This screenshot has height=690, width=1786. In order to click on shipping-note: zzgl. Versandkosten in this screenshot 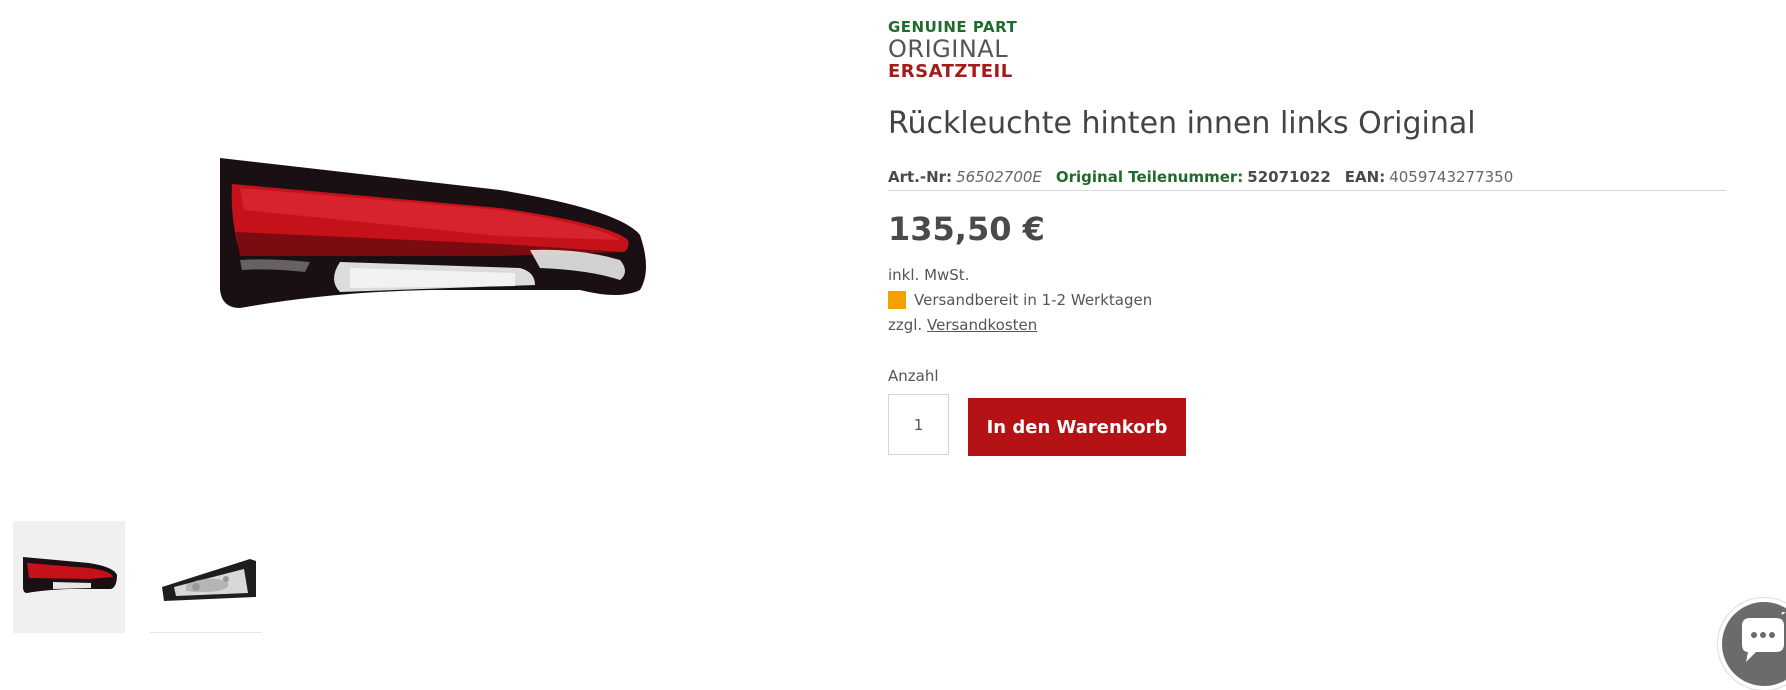, I will do `click(962, 325)`.